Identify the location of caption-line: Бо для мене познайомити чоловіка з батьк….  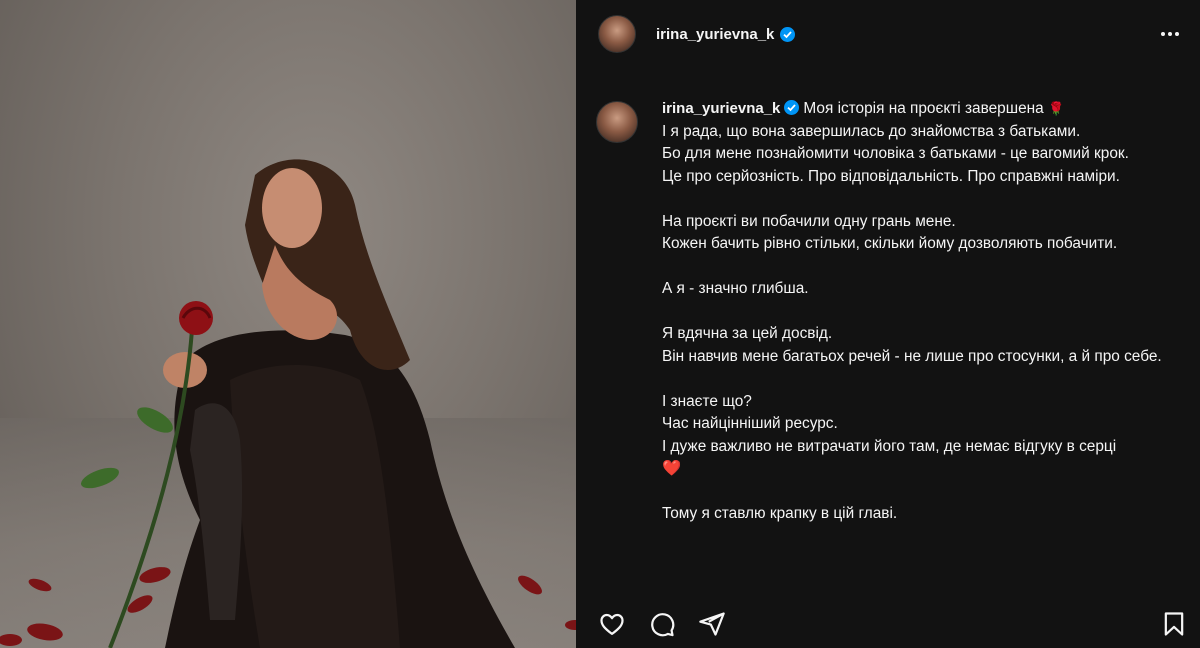
(895, 153).